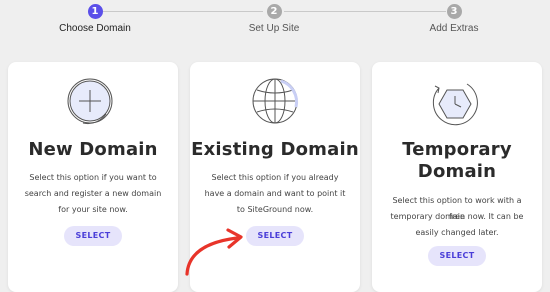  What do you see at coordinates (454, 28) in the screenshot?
I see `step-label: Add Extras` at bounding box center [454, 28].